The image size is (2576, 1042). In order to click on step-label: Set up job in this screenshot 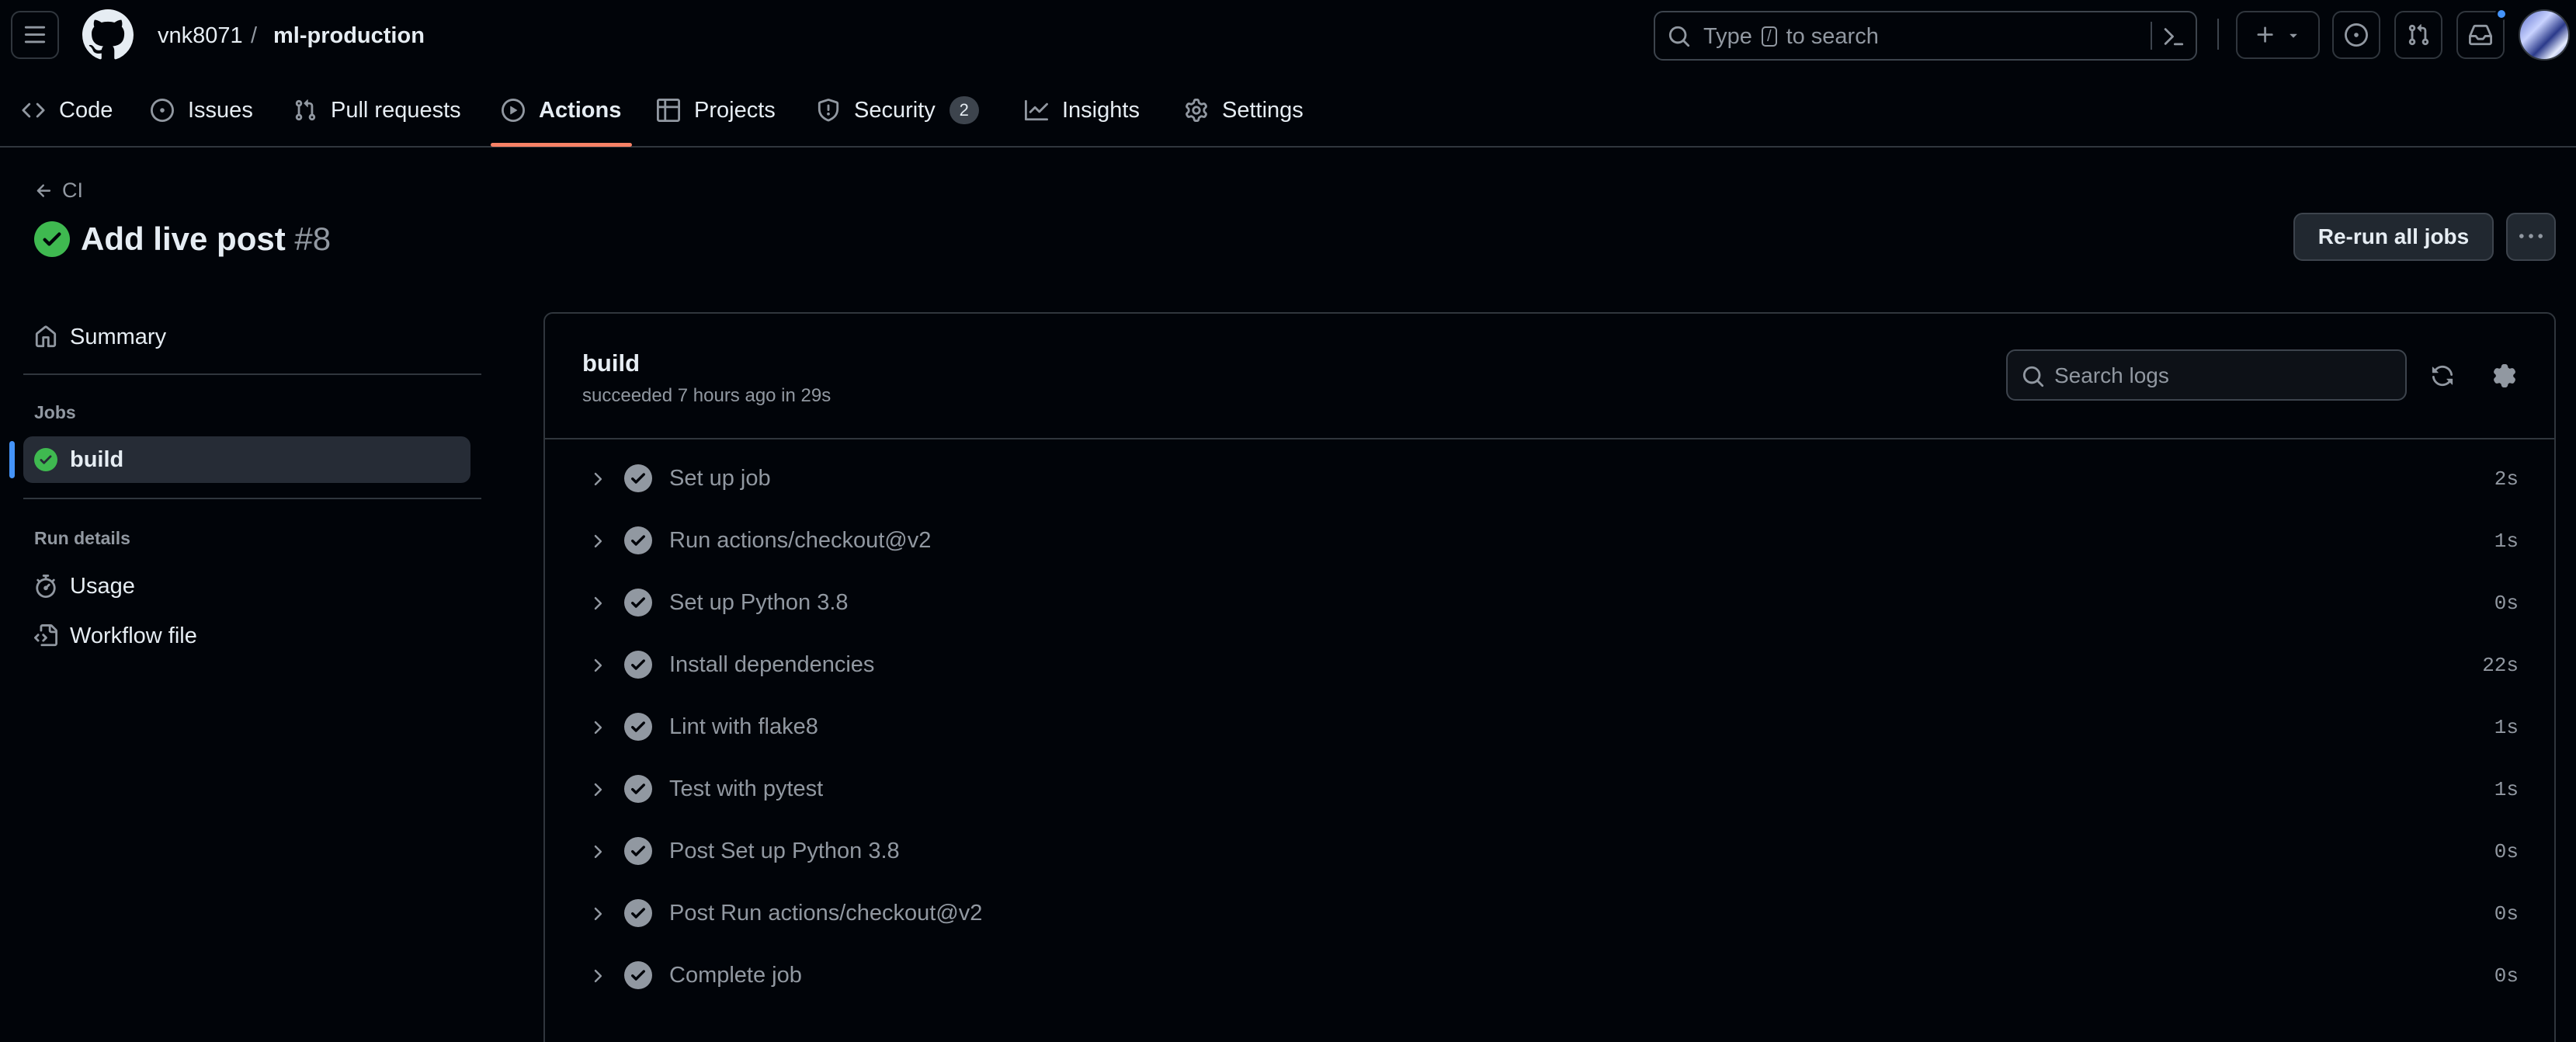, I will do `click(720, 478)`.